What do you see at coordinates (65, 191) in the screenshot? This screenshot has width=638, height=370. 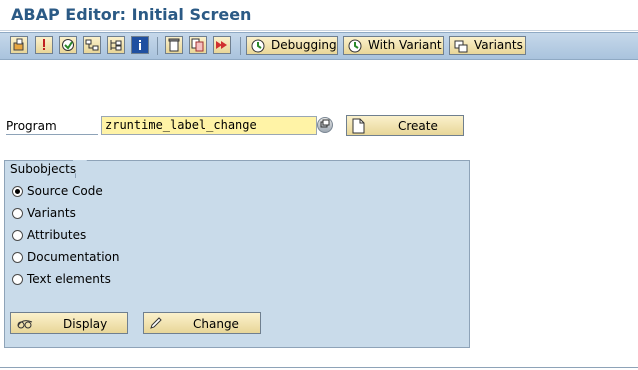 I see `radio-label: Source Code` at bounding box center [65, 191].